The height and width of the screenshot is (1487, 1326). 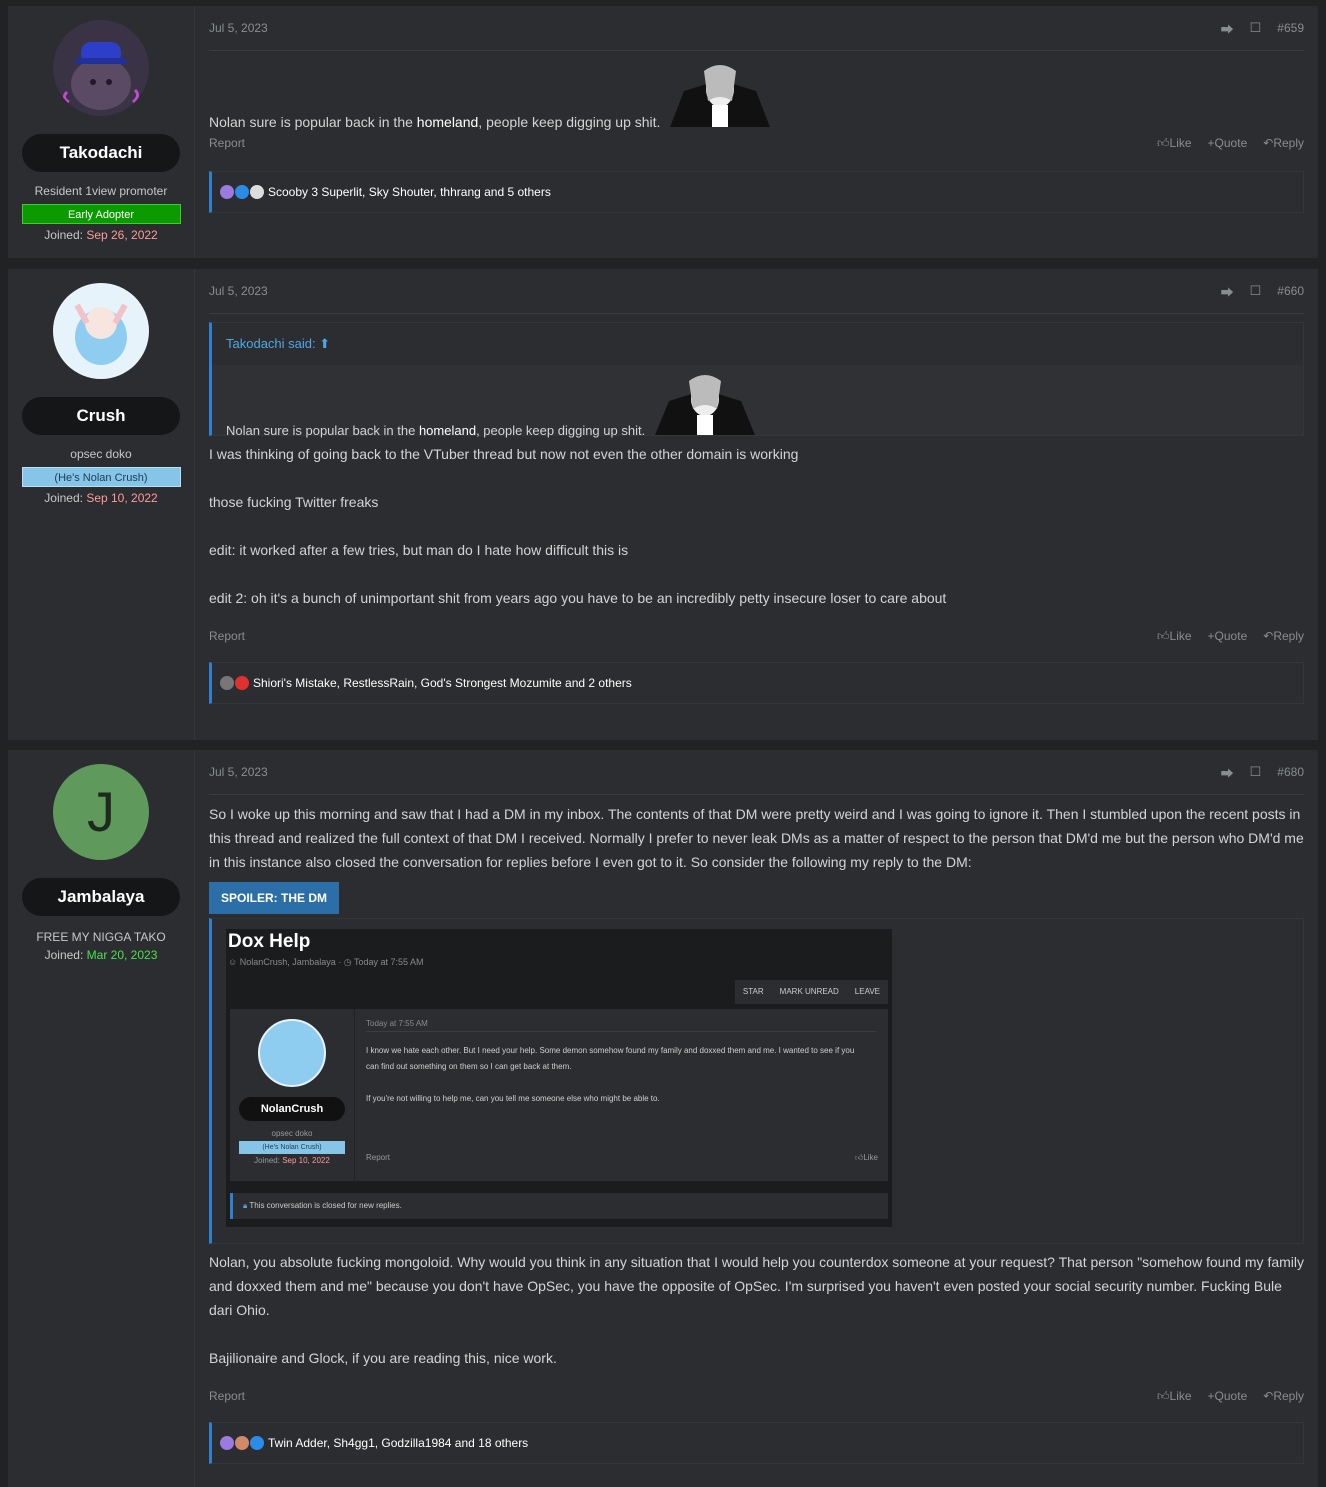 I want to click on star-button: STAR, so click(x=753, y=991).